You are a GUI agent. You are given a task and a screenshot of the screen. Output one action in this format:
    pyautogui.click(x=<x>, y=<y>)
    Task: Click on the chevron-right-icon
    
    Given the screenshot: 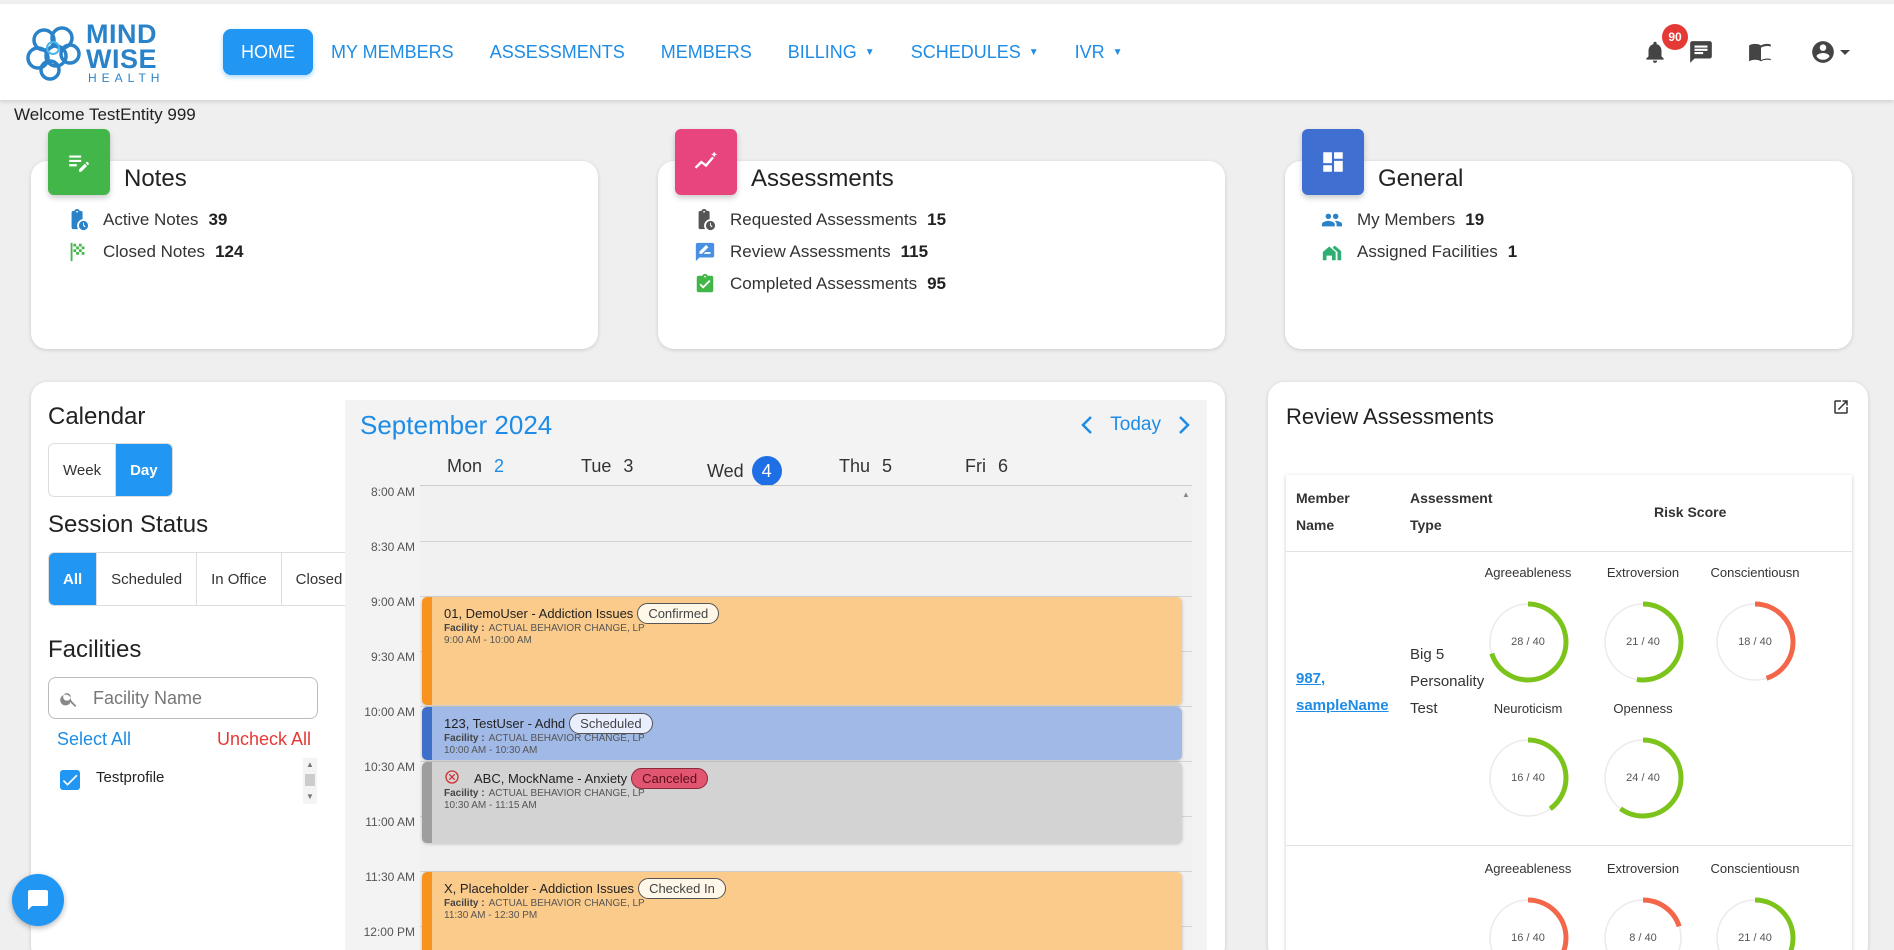 What is the action you would take?
    pyautogui.click(x=1184, y=425)
    